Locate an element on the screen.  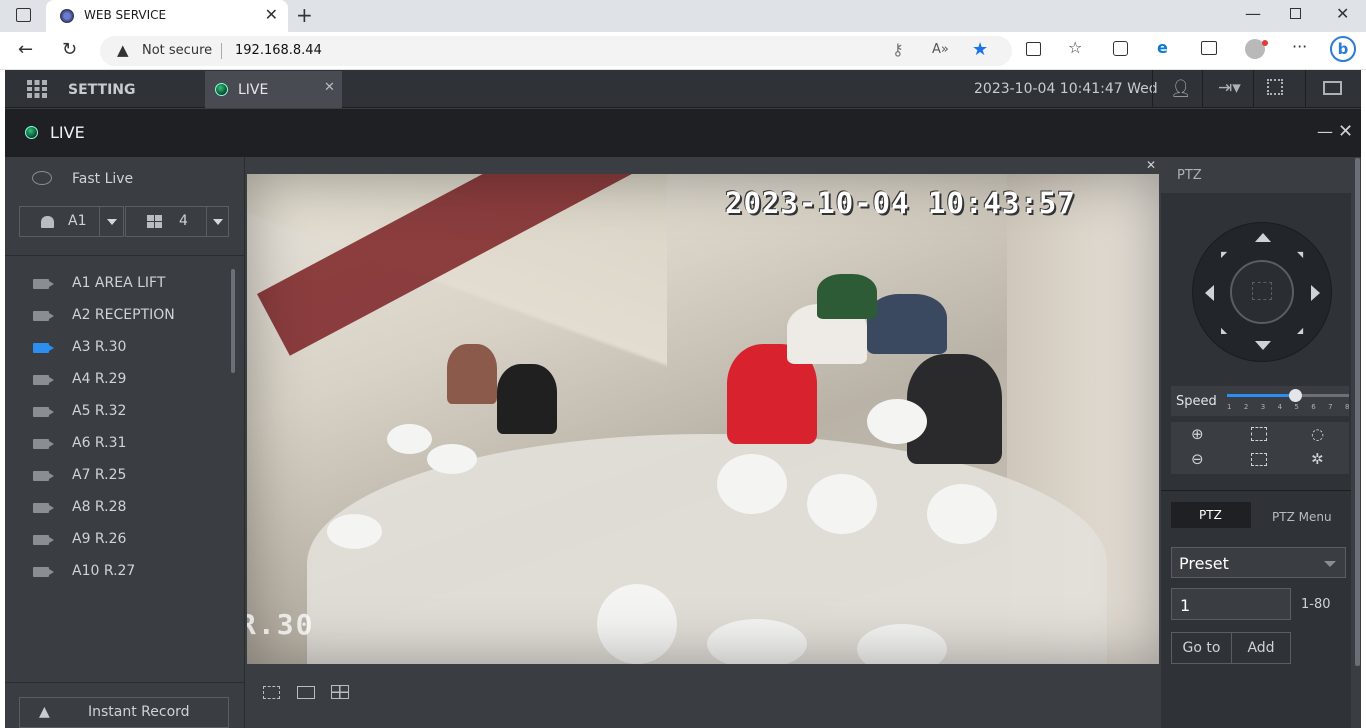
add-preset-button: Add is located at coordinates (1261, 648).